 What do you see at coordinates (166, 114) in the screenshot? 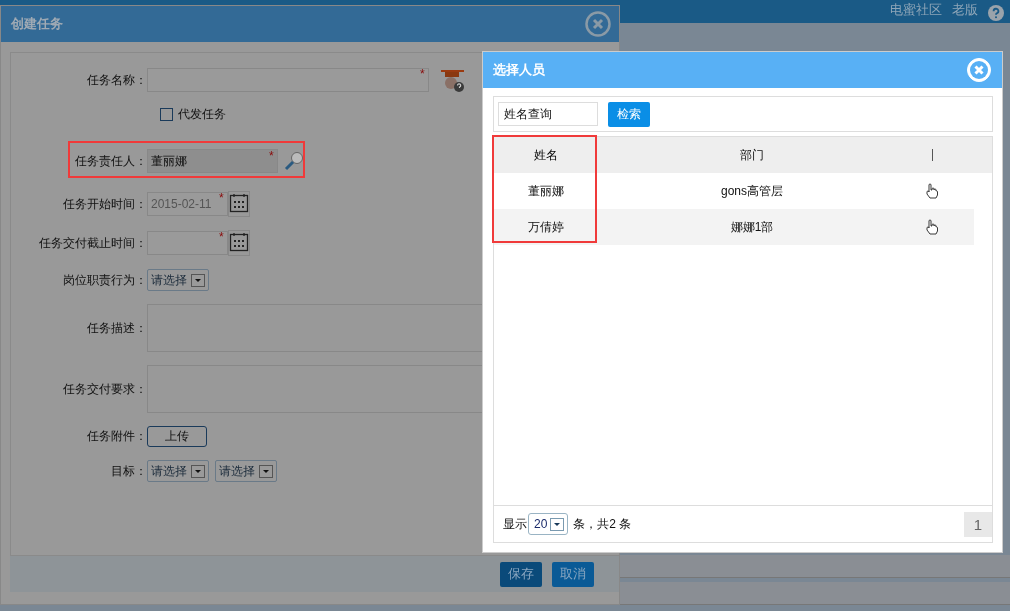
I see `checkbox` at bounding box center [166, 114].